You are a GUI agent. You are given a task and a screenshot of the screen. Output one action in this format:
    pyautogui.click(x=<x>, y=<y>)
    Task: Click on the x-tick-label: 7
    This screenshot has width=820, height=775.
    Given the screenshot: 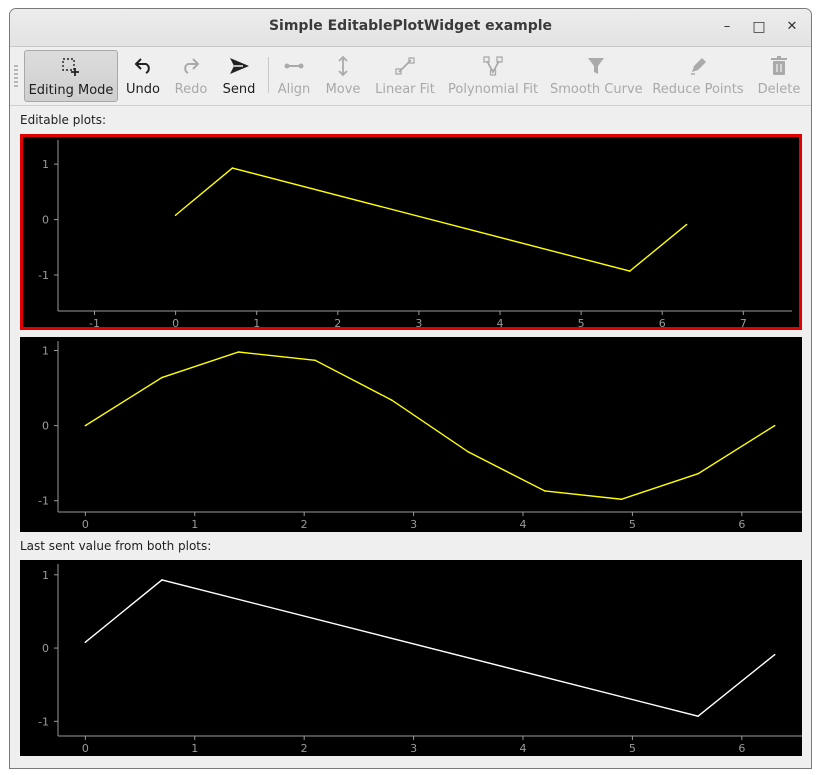 What is the action you would take?
    pyautogui.click(x=743, y=323)
    